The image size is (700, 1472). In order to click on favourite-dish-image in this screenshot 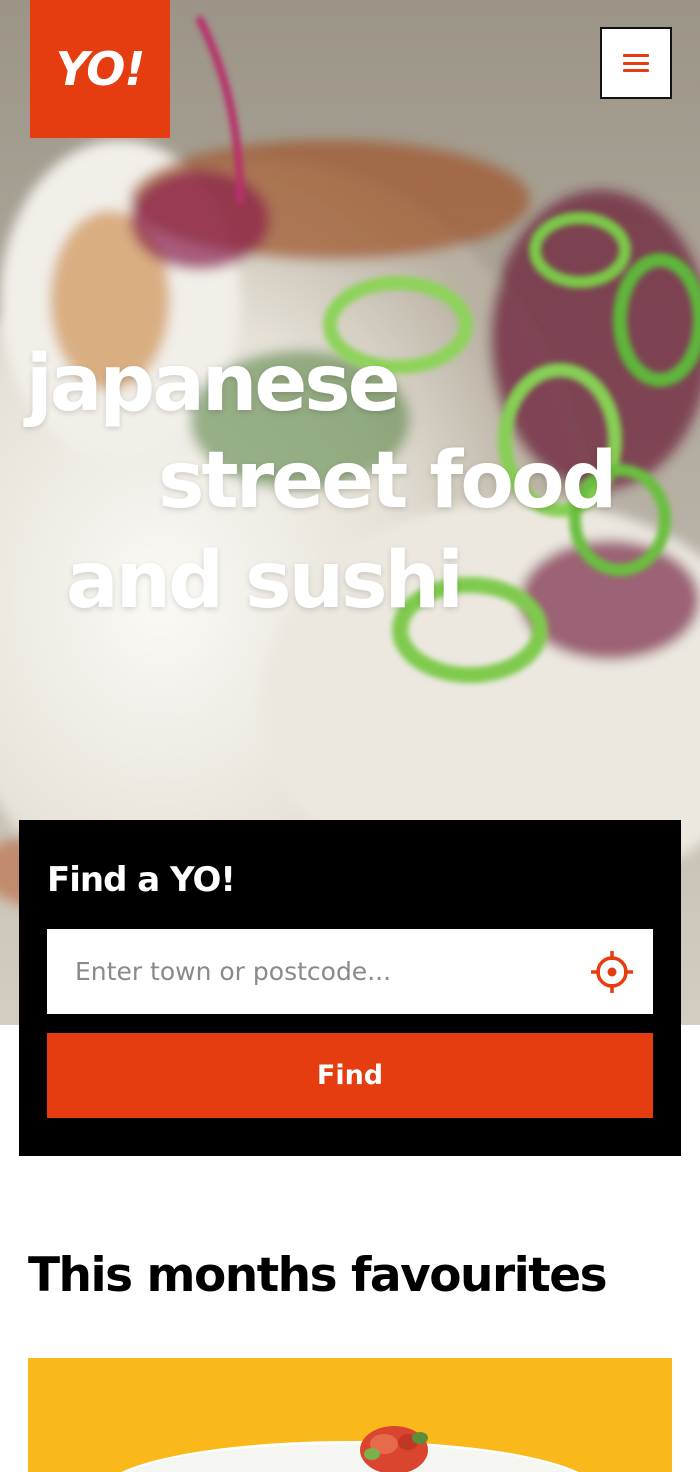, I will do `click(350, 1449)`.